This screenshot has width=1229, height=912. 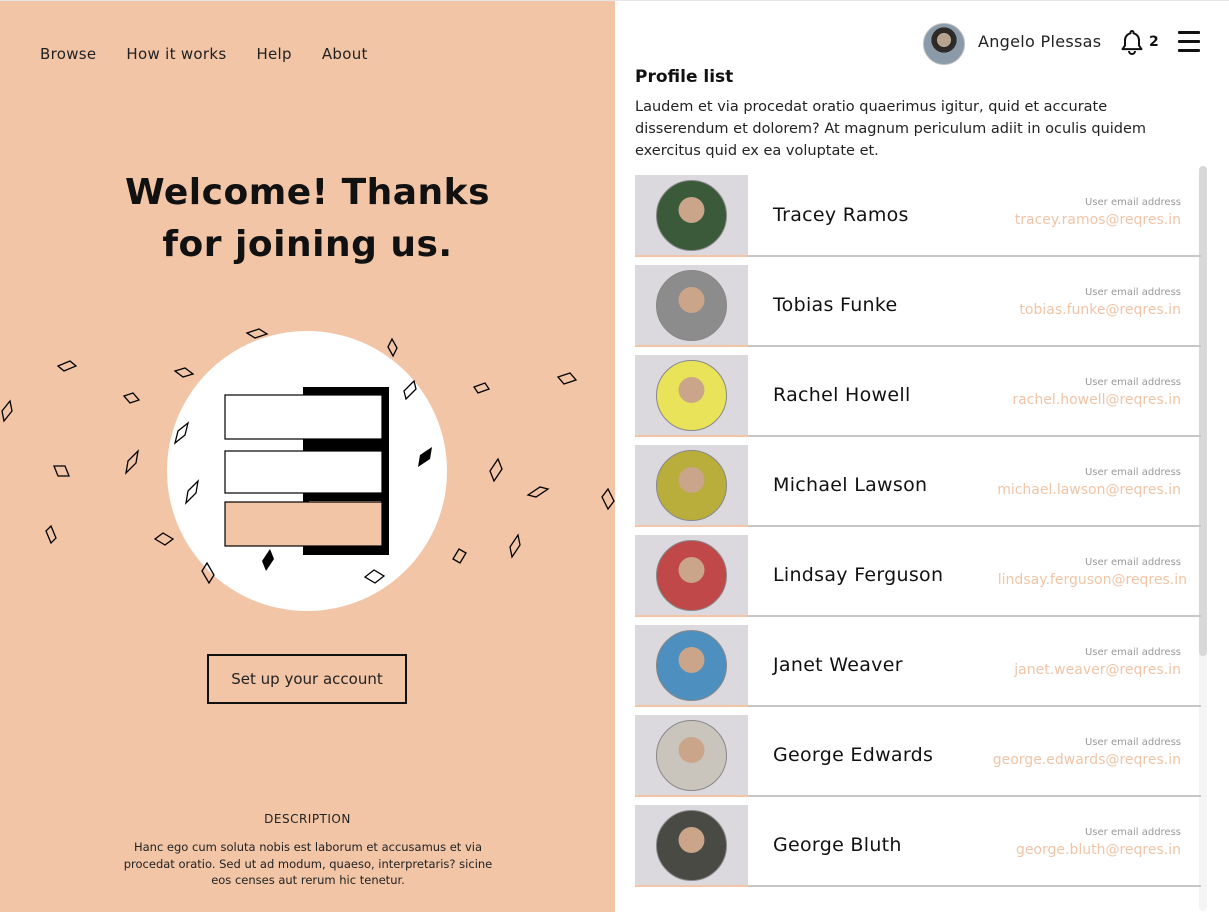 I want to click on profile-email: rachel.howell@reqres.in, so click(x=1096, y=400).